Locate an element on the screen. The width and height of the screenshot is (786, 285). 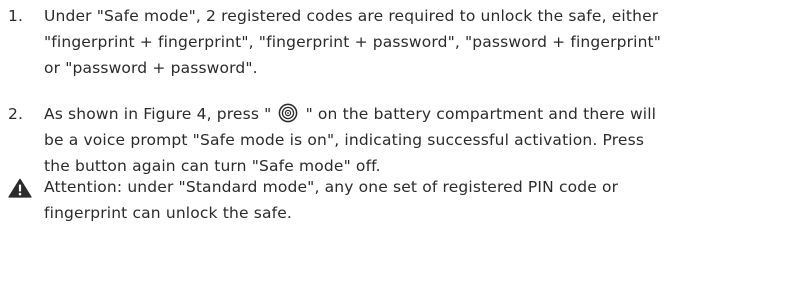
item-1-line-3: or "password + password". is located at coordinates (151, 68).